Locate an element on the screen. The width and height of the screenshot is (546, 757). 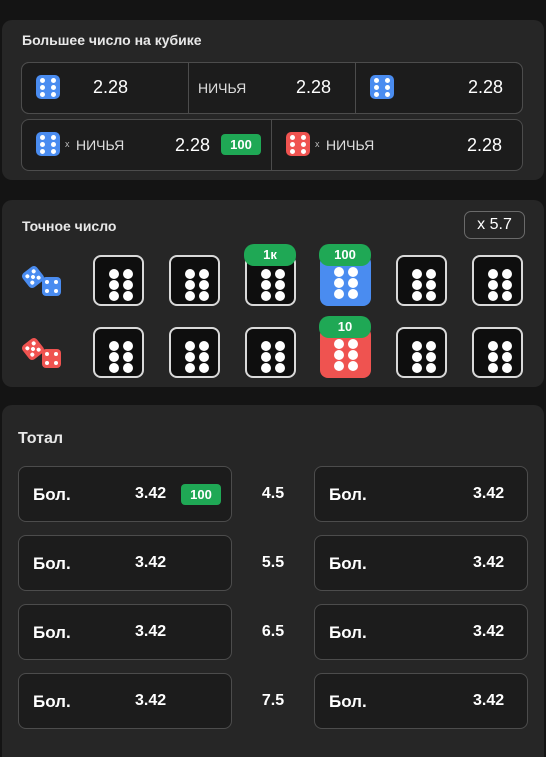
red-die-icon is located at coordinates (298, 144).